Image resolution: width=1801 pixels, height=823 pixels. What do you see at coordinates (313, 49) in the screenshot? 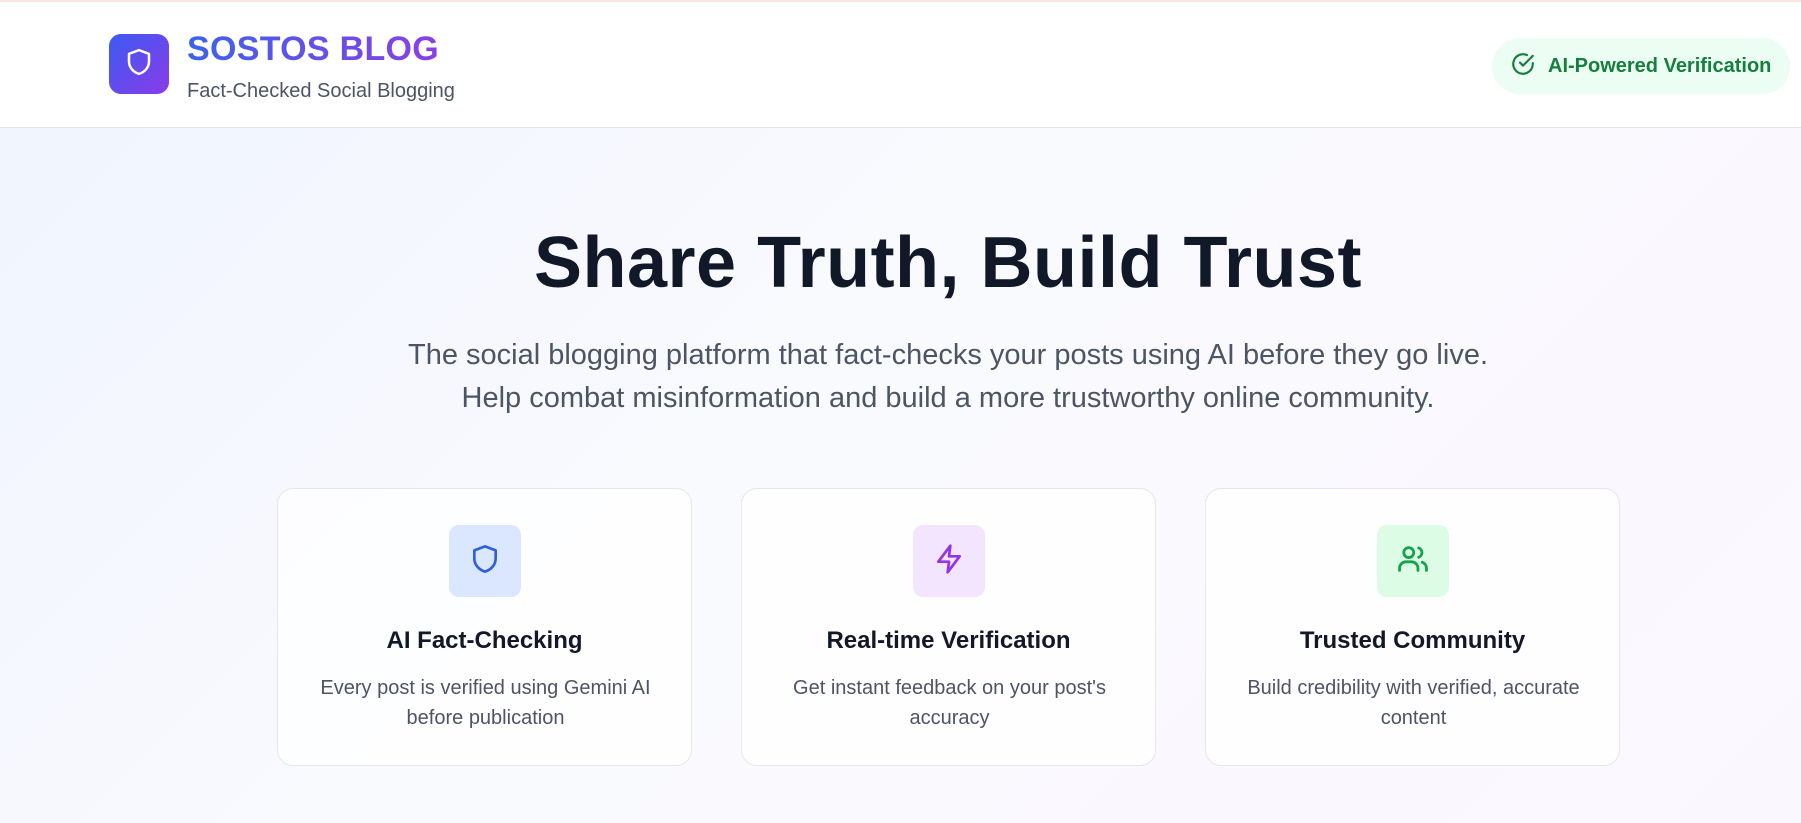
I see `brand-title: SOSTOS BLOG` at bounding box center [313, 49].